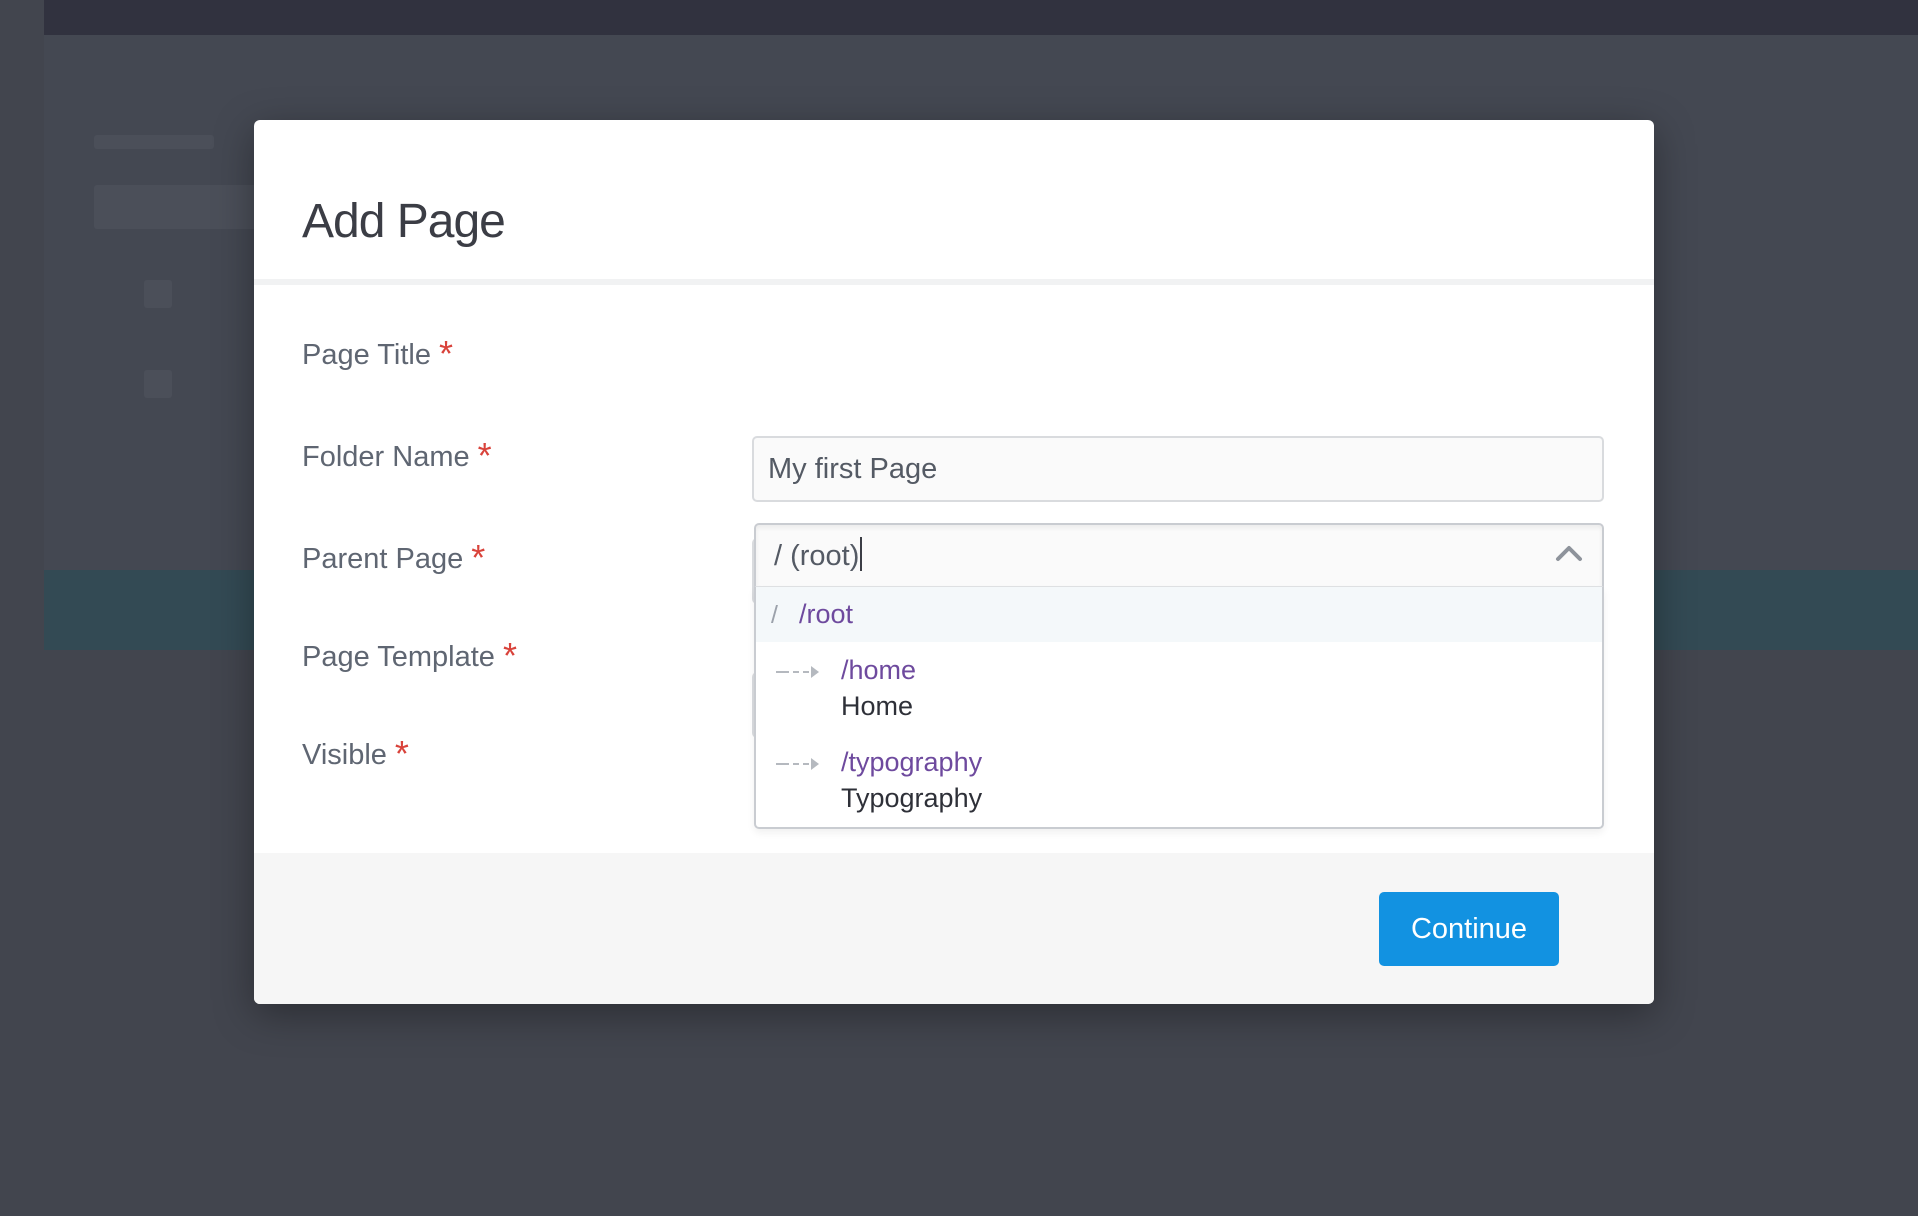  I want to click on option-name: Typography, so click(912, 798).